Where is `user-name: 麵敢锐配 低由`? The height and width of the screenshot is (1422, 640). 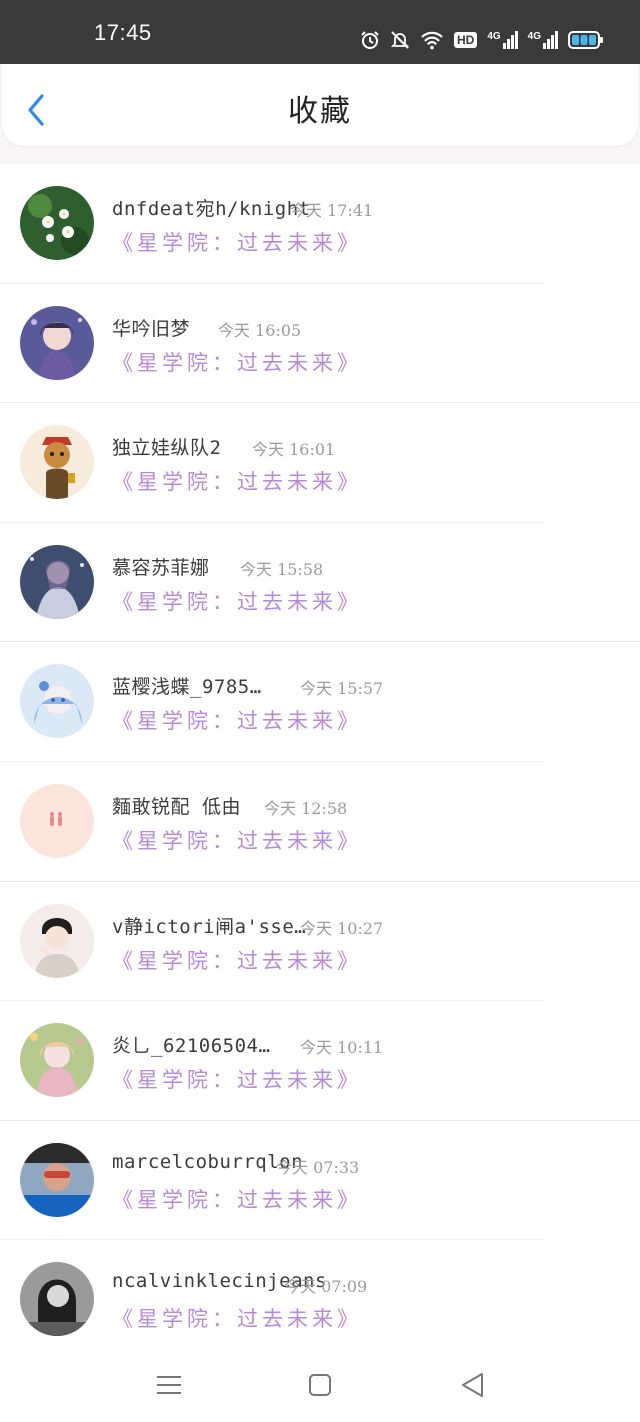
user-name: 麵敢锐配 低由 is located at coordinates (176, 806).